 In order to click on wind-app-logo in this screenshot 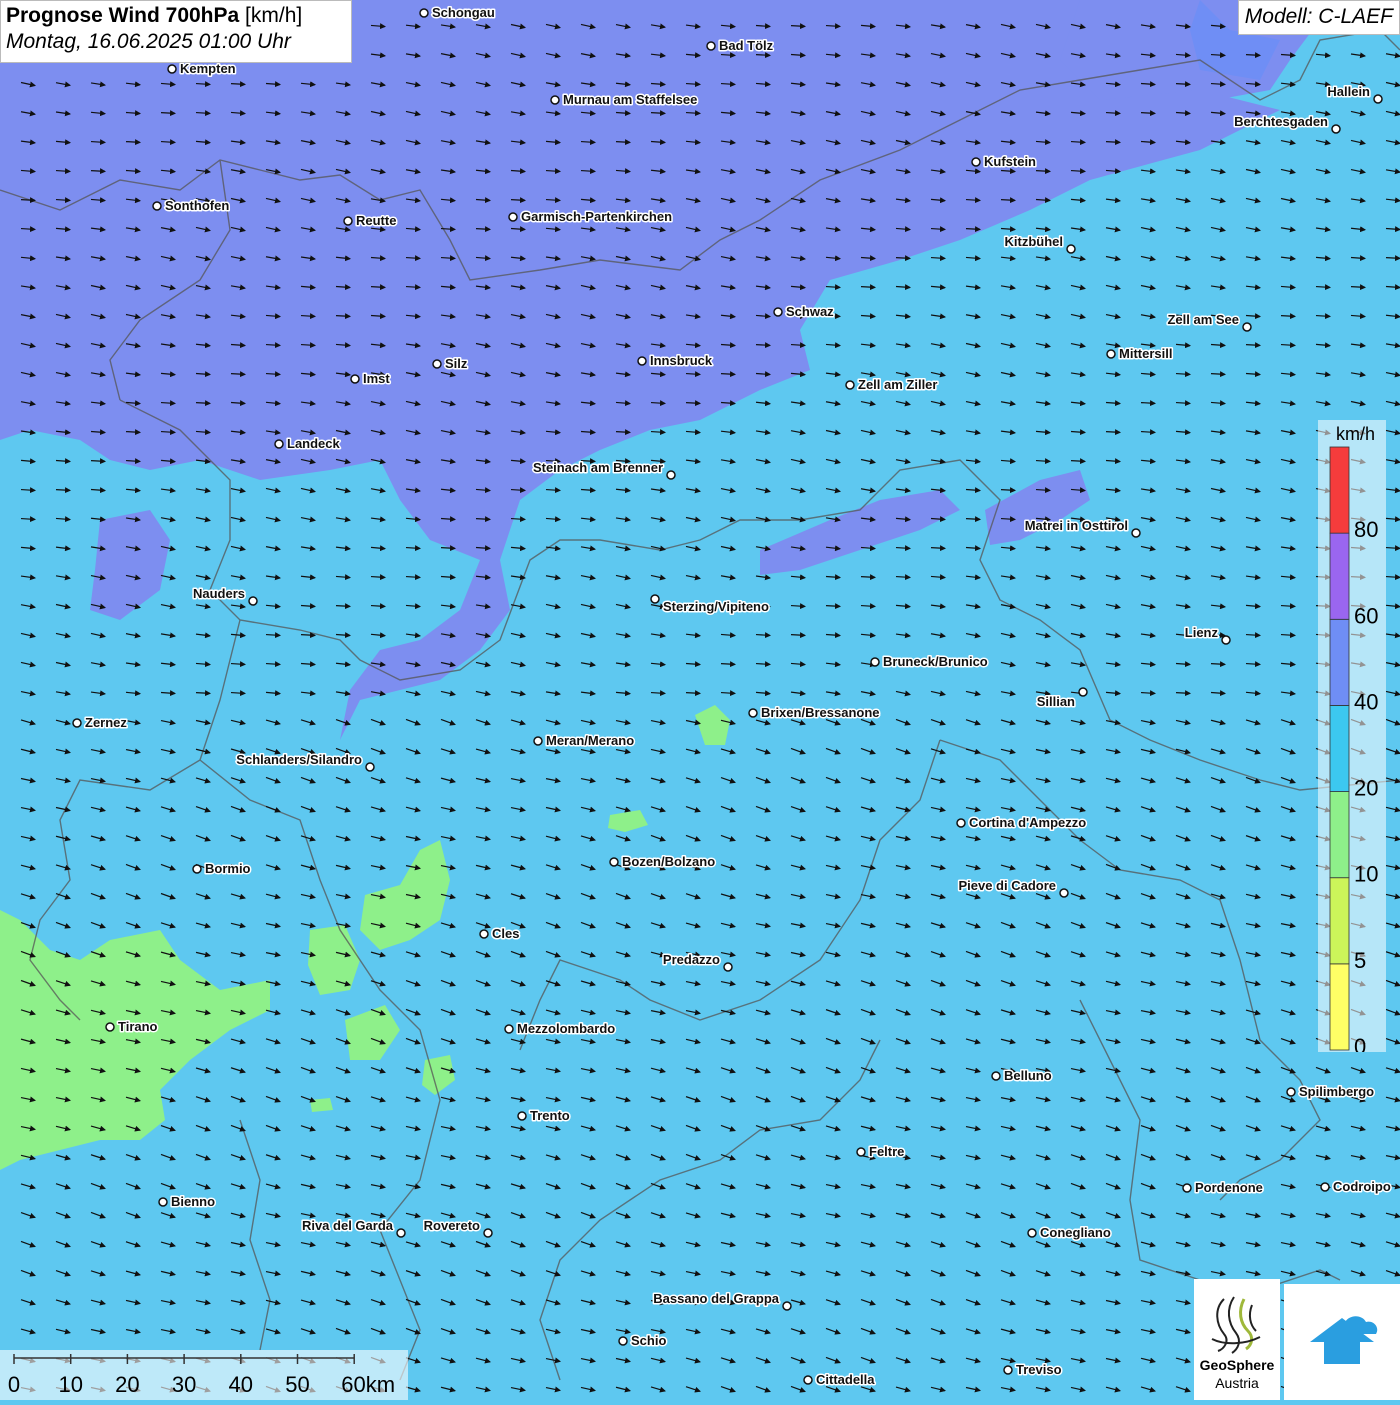, I will do `click(1342, 1342)`.